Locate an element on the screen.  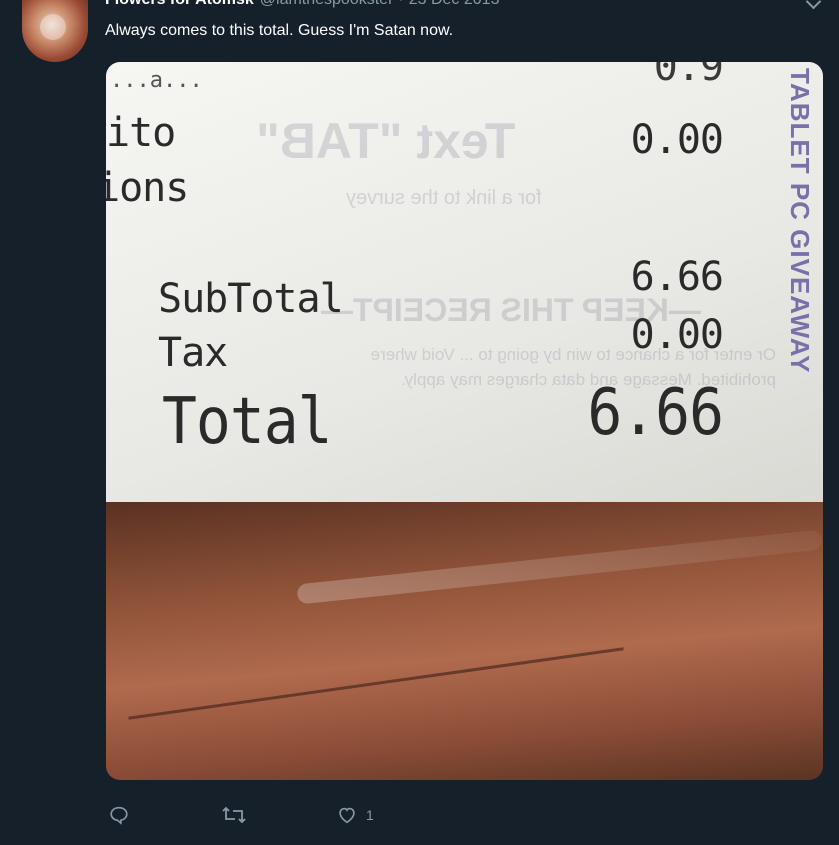
total-value: 6.66 is located at coordinates (655, 412).